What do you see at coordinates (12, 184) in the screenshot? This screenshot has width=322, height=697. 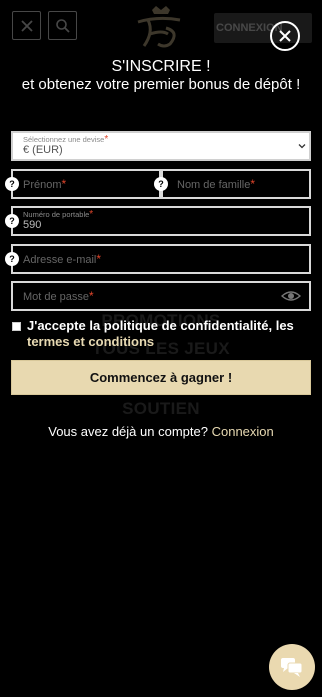 I see `first-name-help-icon: ?` at bounding box center [12, 184].